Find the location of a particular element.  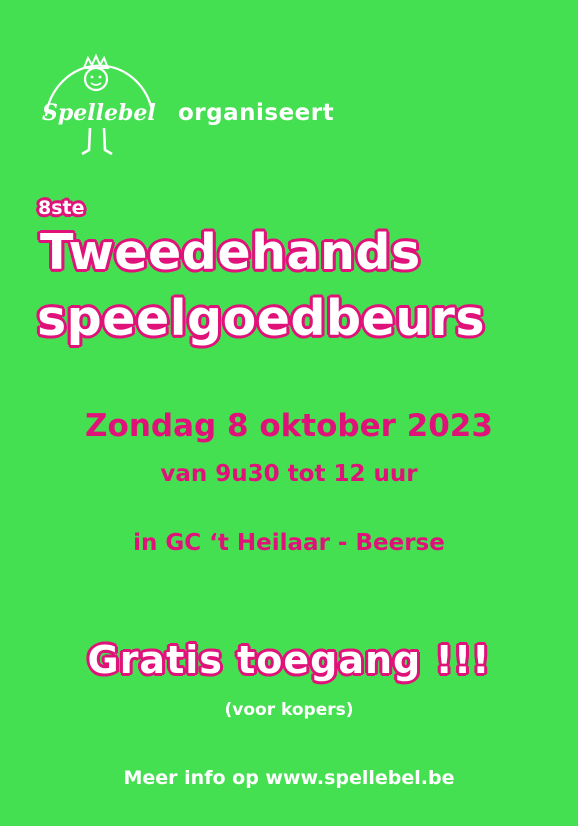

event-title-line1: Tweedehands is located at coordinates (230, 252).